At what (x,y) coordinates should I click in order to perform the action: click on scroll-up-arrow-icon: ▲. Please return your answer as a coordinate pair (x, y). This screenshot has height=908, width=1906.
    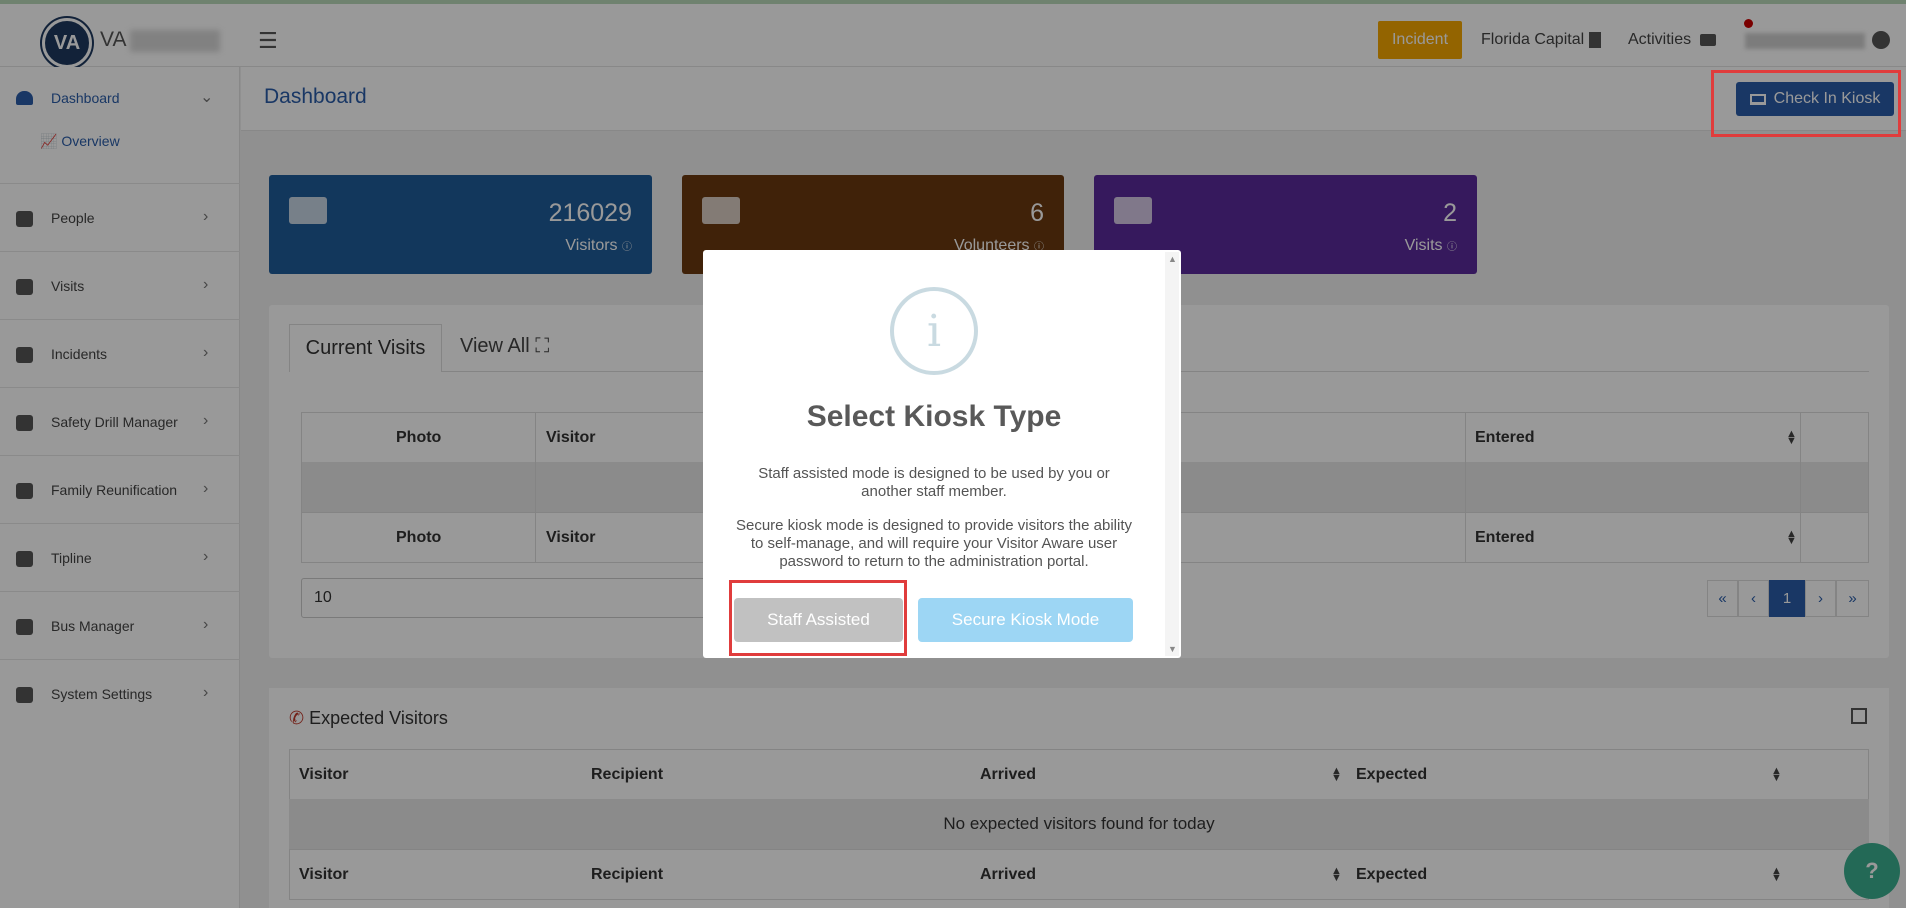
    Looking at the image, I should click on (1172, 259).